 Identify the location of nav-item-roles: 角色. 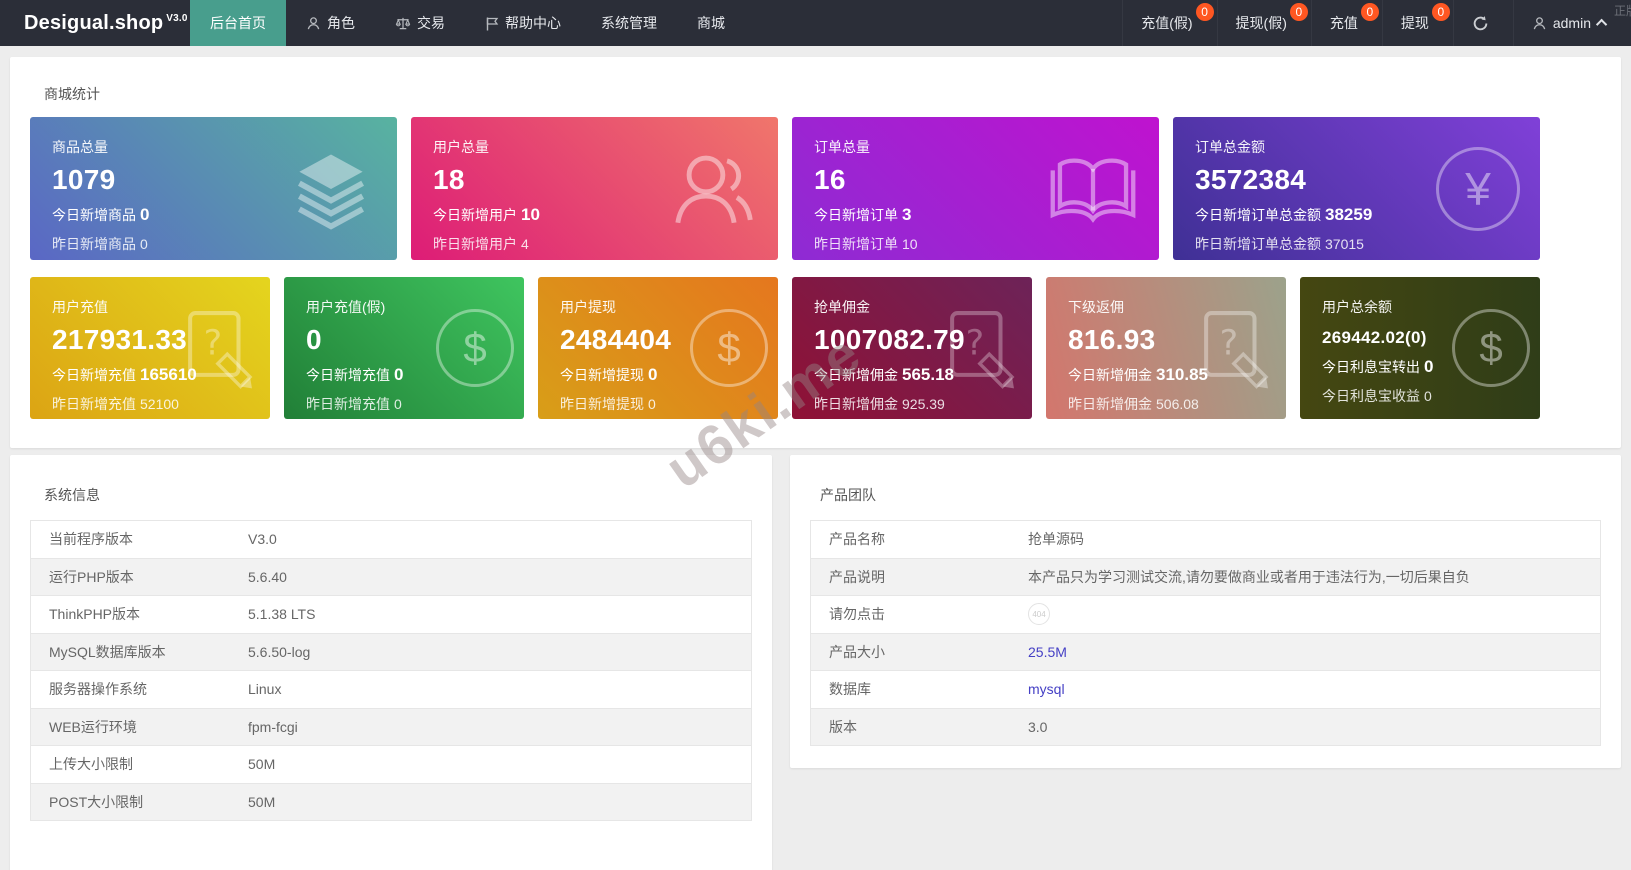
(330, 23).